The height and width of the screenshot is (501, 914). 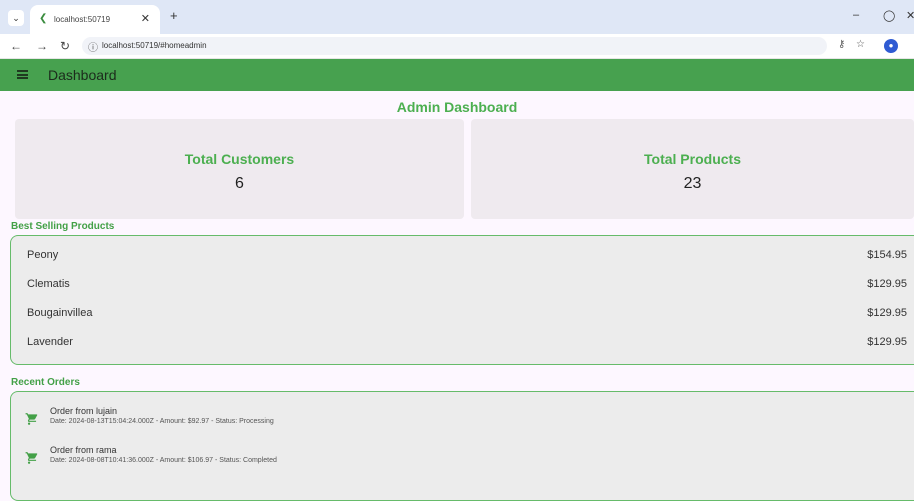 I want to click on app-bar-title: Dashboard, so click(x=82, y=75).